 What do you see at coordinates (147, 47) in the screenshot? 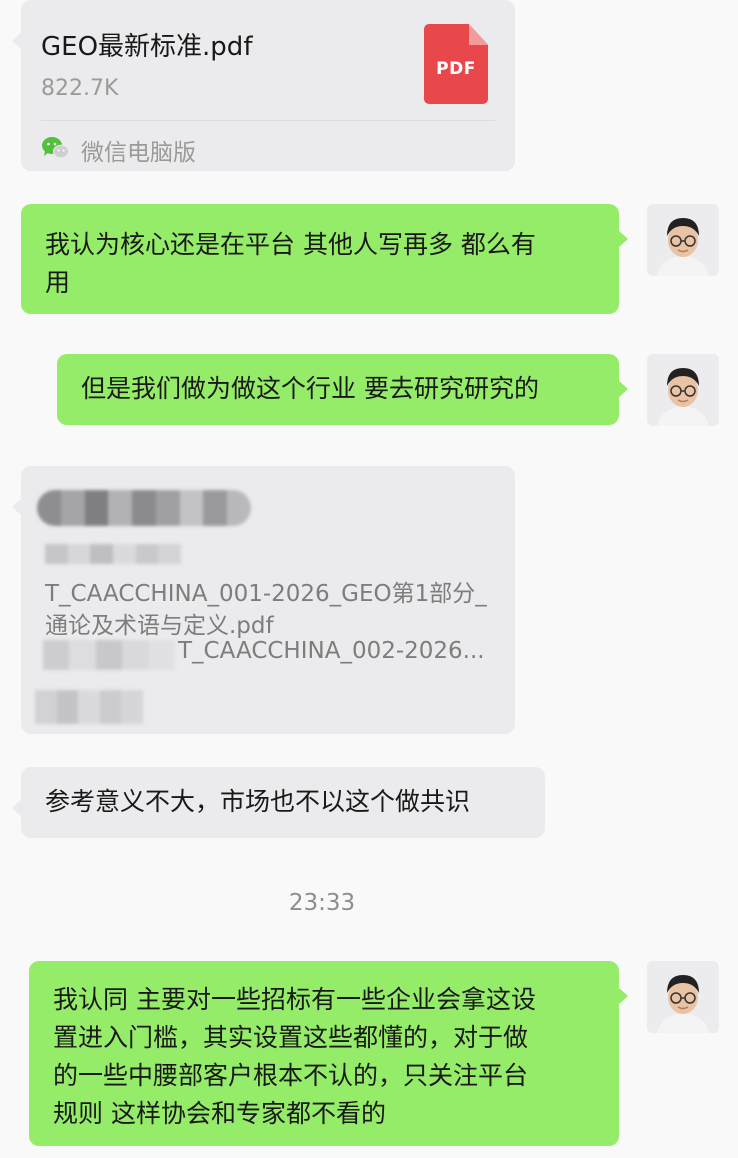
I see `file-name: GEO最新标准.pdf` at bounding box center [147, 47].